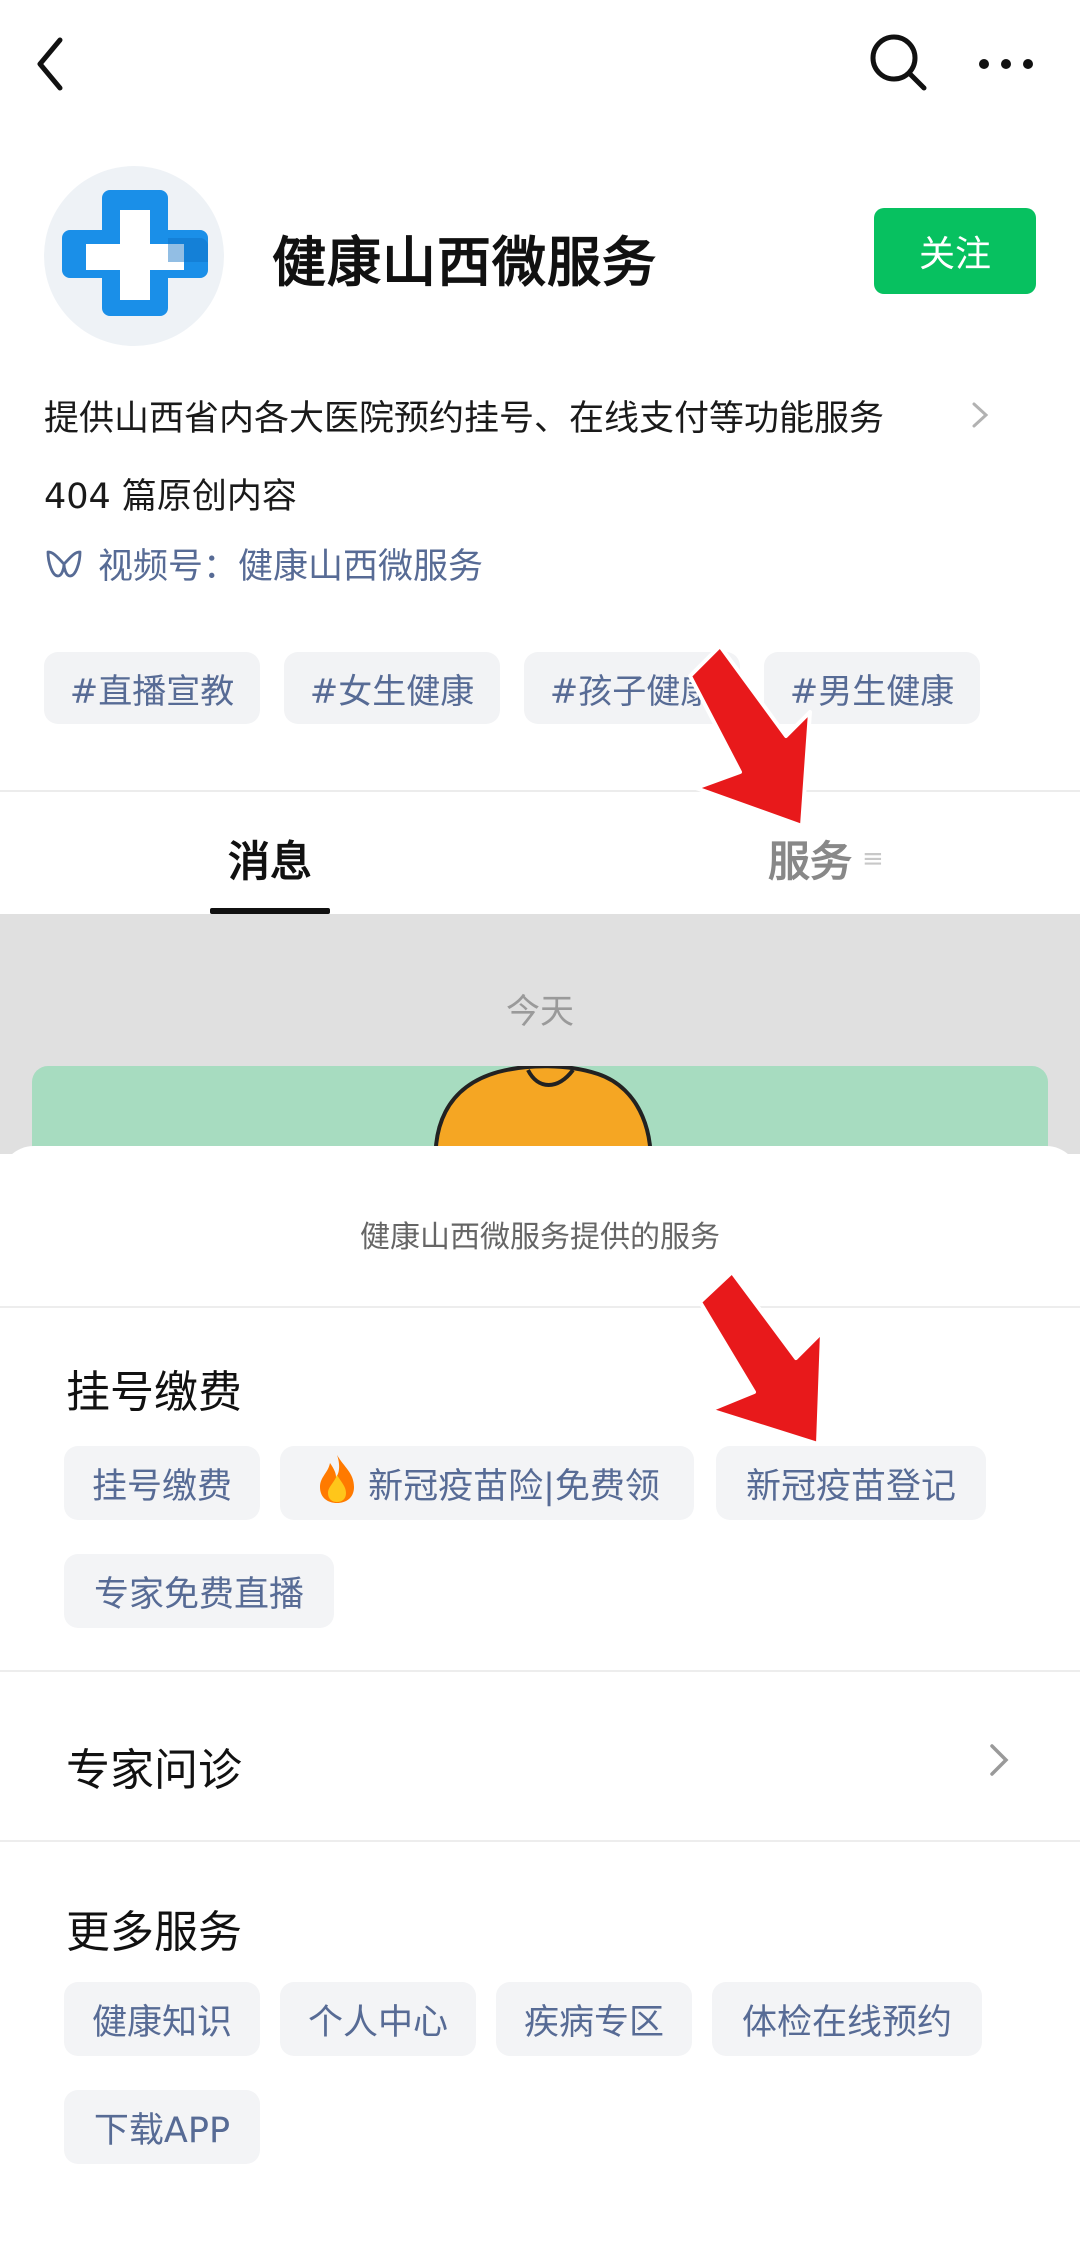 The image size is (1080, 2246). Describe the element at coordinates (162, 2019) in the screenshot. I see `service-chip-health-knowledge: 健康知识` at that location.